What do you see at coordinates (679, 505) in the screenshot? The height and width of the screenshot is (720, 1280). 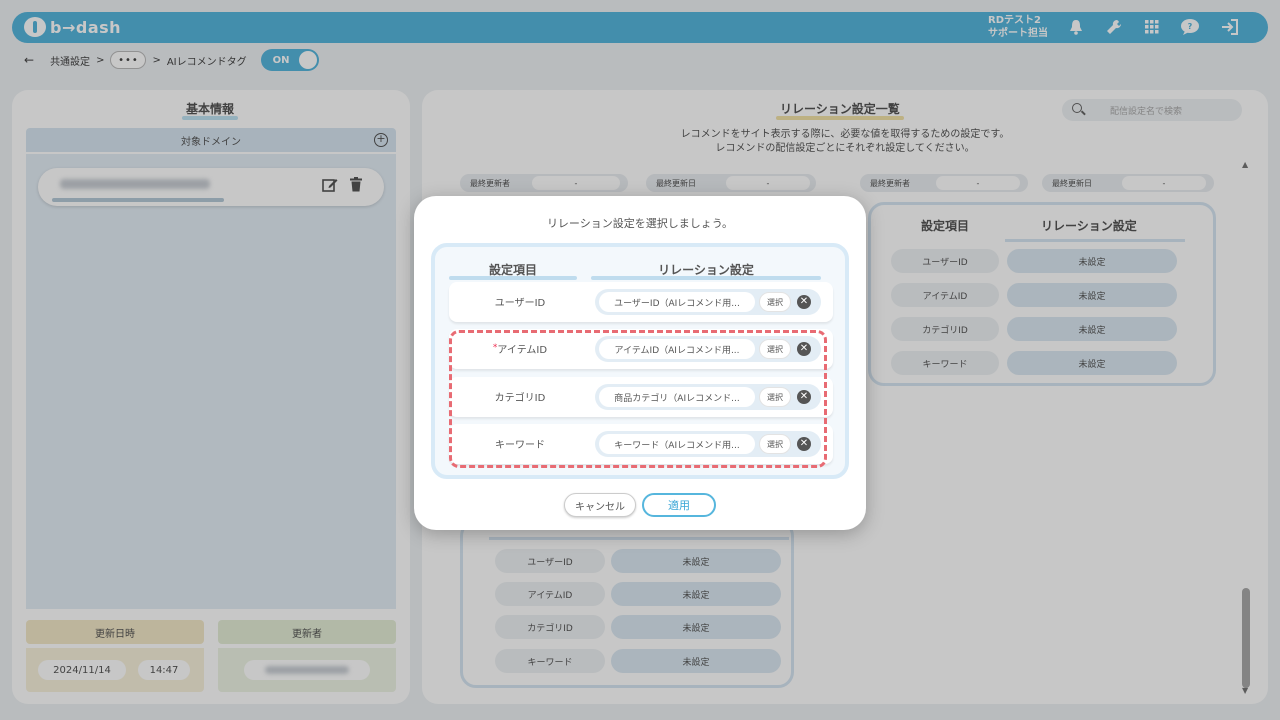 I see `apply-button: 適用` at bounding box center [679, 505].